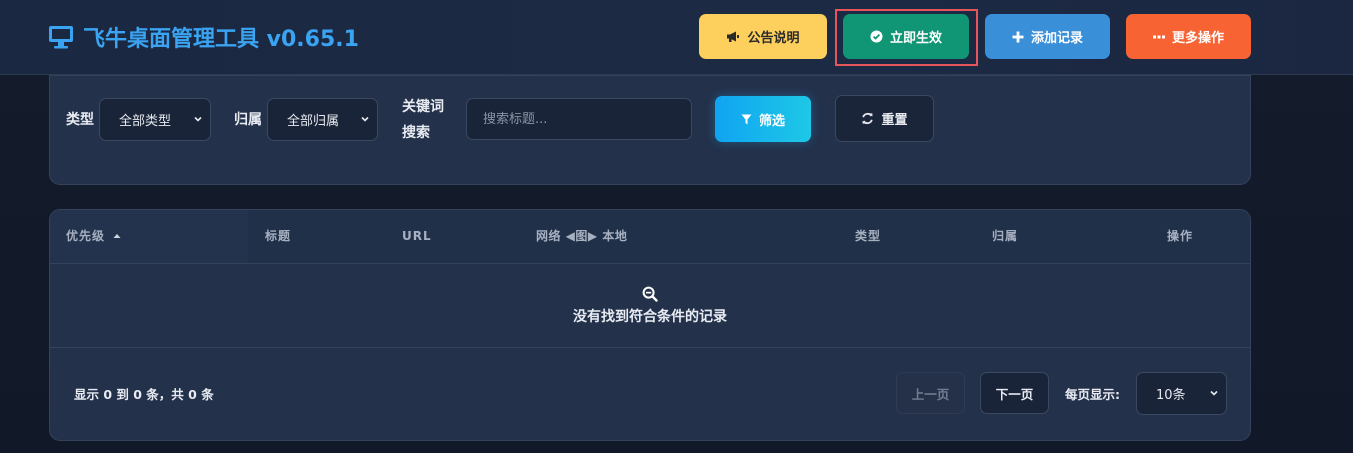 This screenshot has height=453, width=1353. What do you see at coordinates (746, 119) in the screenshot?
I see `funnel-icon` at bounding box center [746, 119].